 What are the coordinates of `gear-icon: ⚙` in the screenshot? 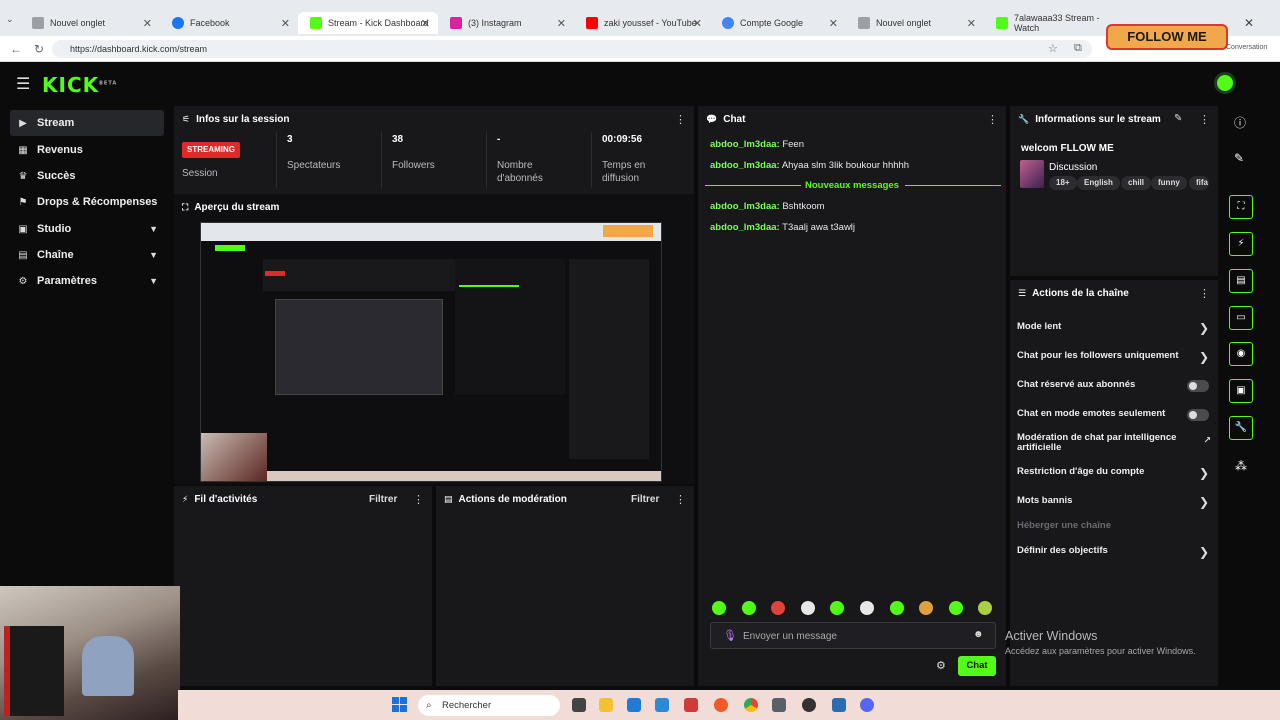 It's located at (941, 665).